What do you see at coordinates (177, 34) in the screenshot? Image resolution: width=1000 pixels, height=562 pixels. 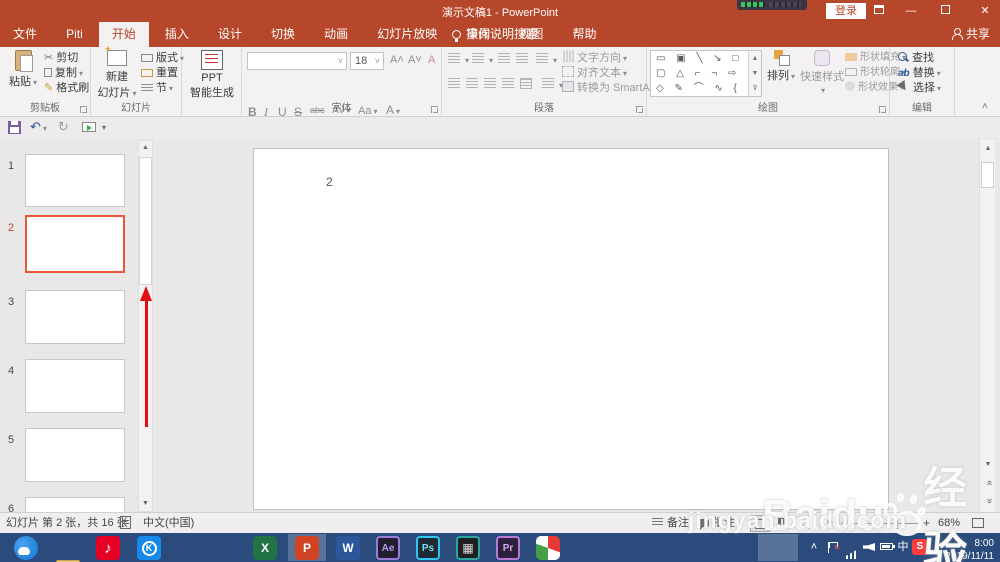 I see `tab-insert: 插入` at bounding box center [177, 34].